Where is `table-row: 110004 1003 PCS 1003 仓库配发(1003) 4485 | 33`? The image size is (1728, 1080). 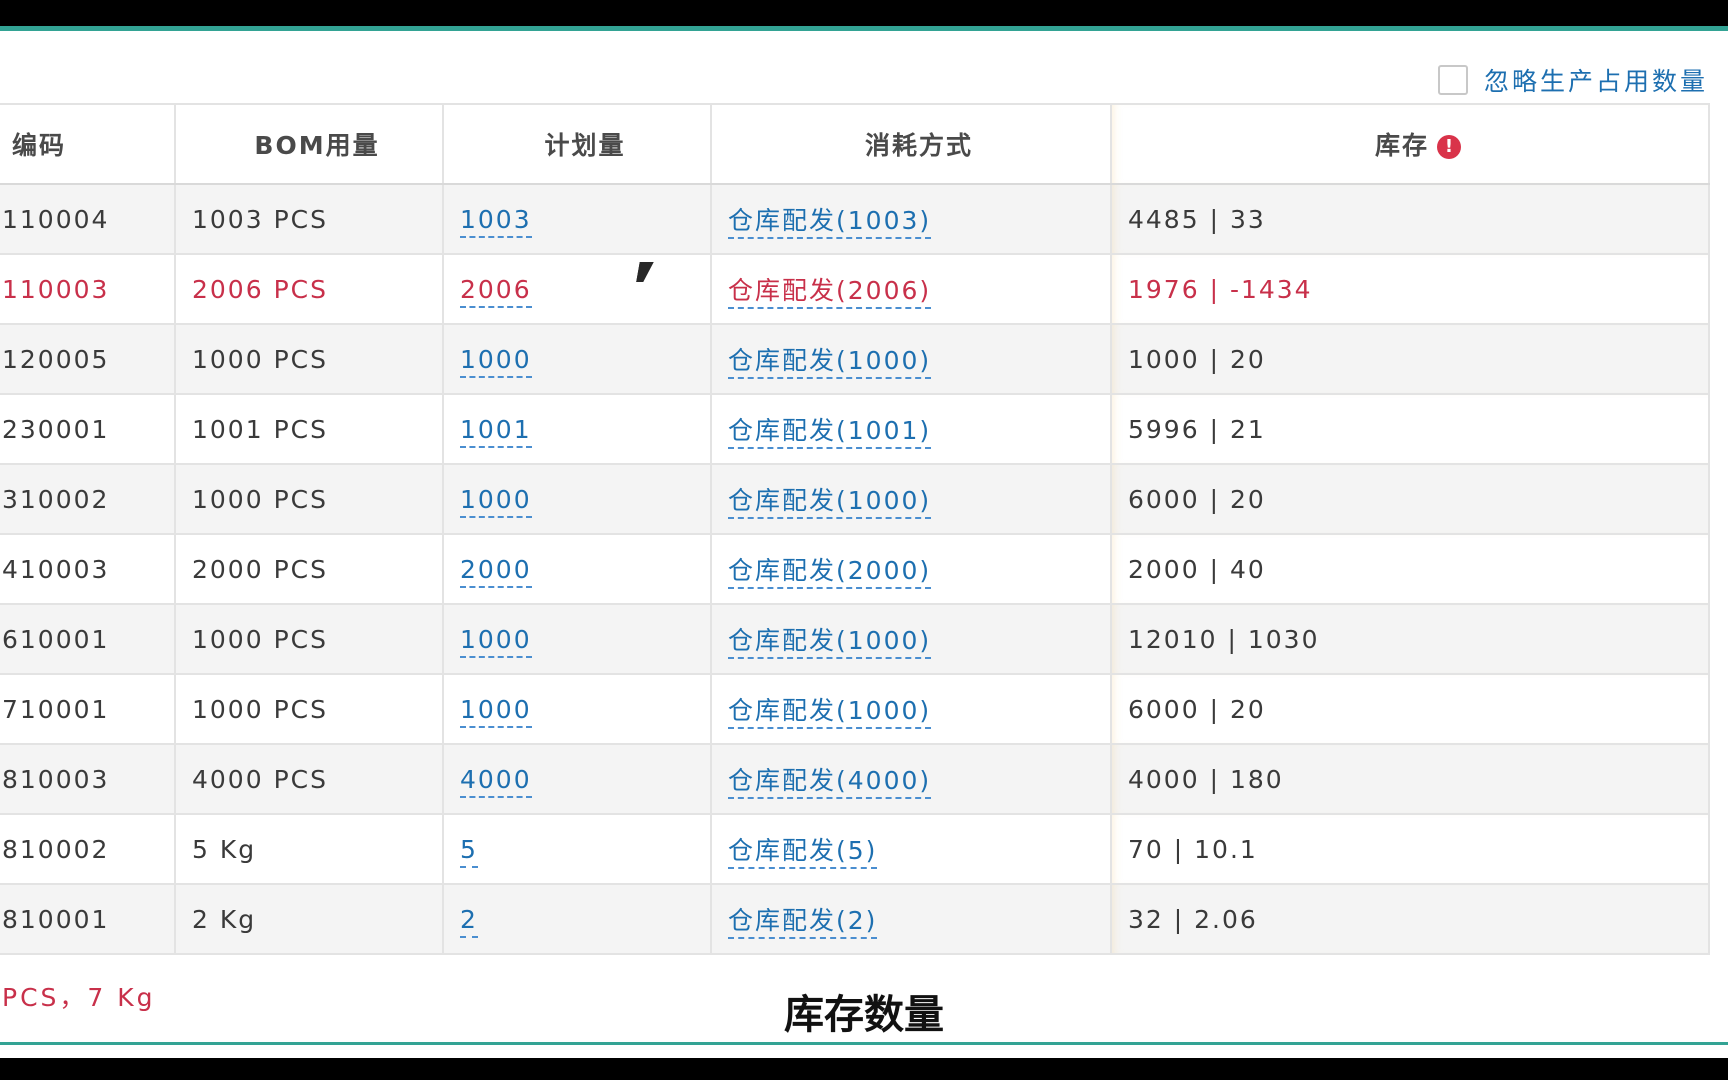
table-row: 110004 1003 PCS 1003 仓库配发(1003) 4485 | 33 is located at coordinates (855, 219).